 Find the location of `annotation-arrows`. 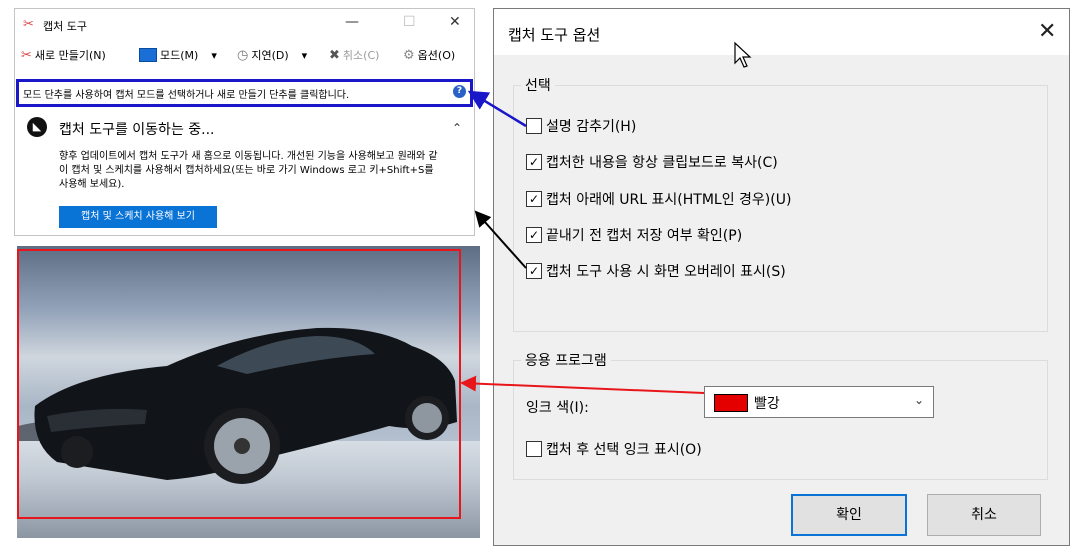

annotation-arrows is located at coordinates (582, 242).